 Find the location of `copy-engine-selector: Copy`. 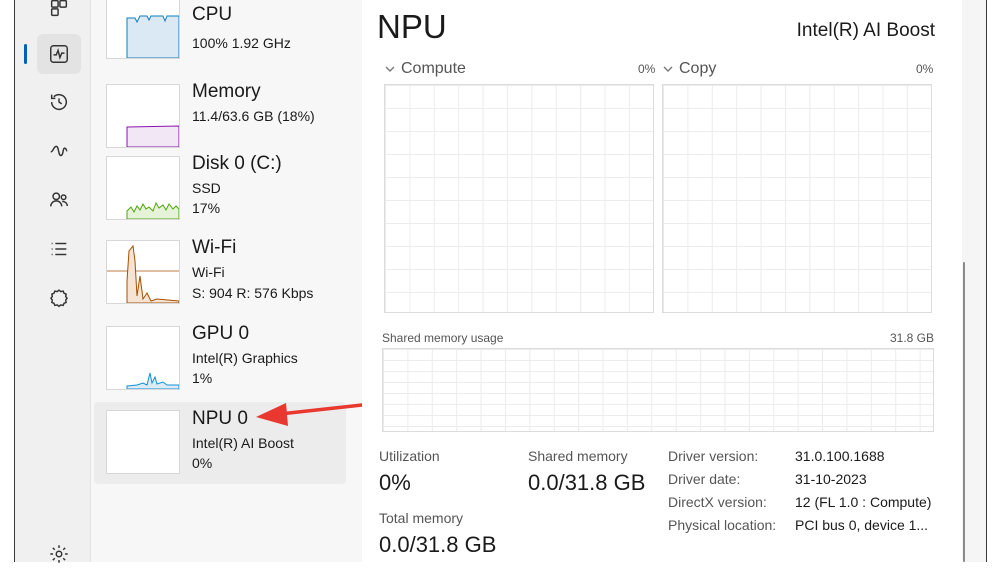

copy-engine-selector: Copy is located at coordinates (689, 69).